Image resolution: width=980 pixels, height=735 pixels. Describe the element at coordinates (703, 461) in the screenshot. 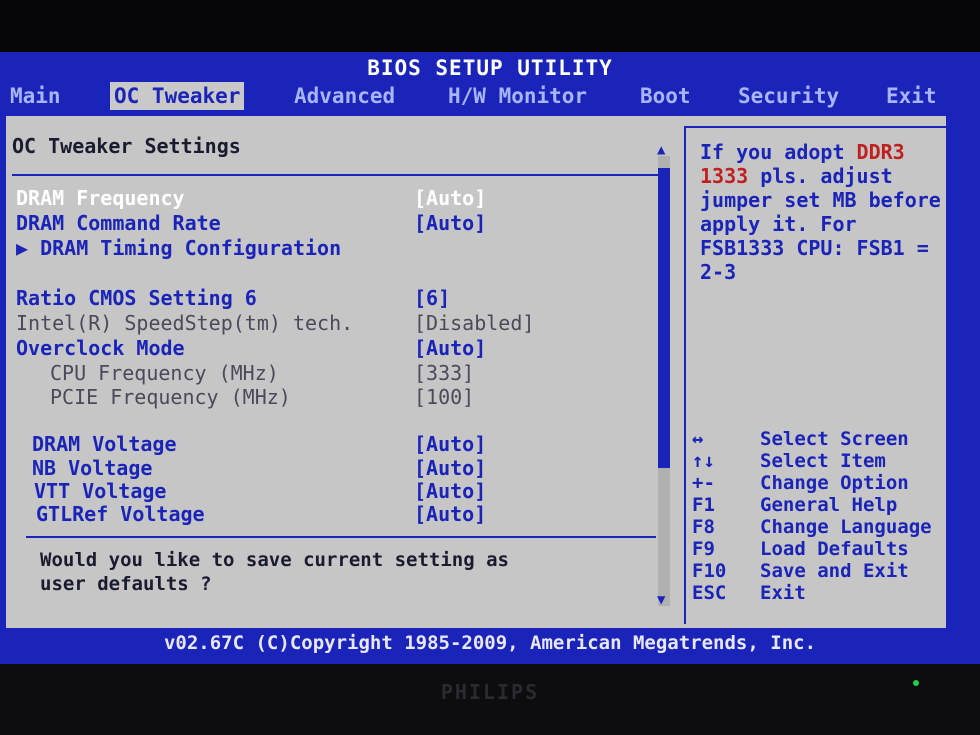

I see `arrow-up-down-icon: ↑↓` at that location.